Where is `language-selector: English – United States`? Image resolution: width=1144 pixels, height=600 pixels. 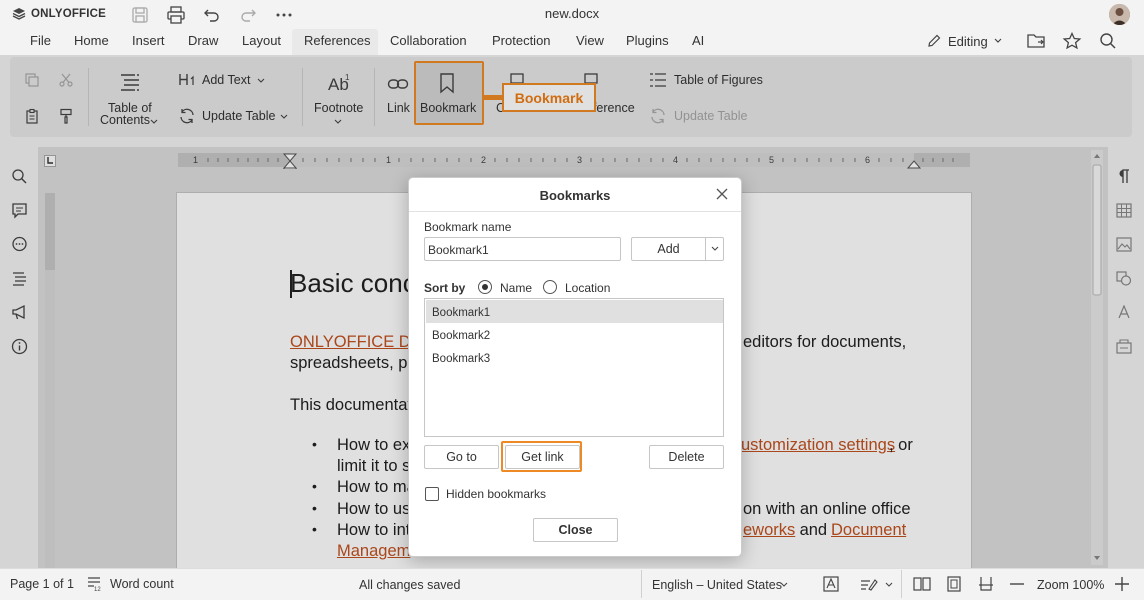
language-selector: English – United States is located at coordinates (717, 585).